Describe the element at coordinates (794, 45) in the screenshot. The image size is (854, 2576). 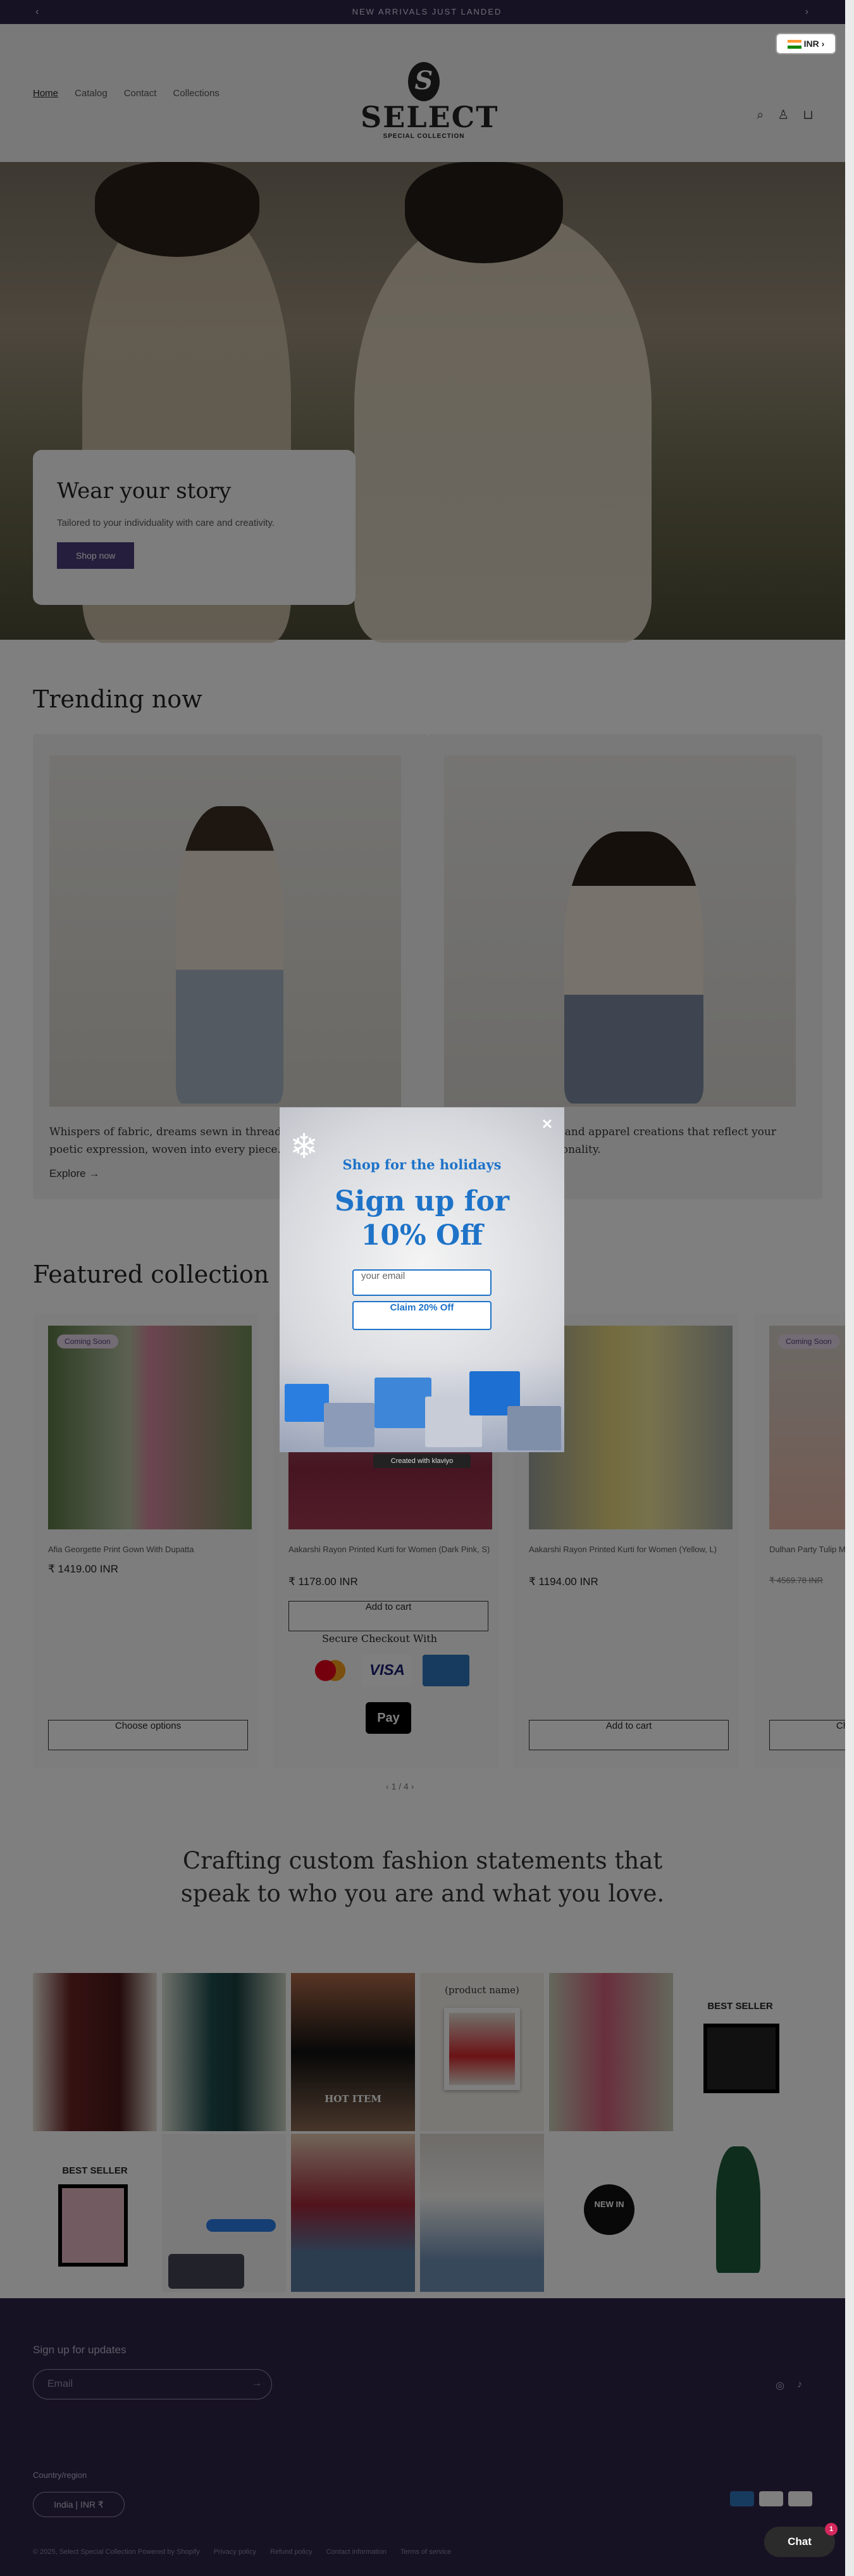
I see `india-flag-icon` at that location.